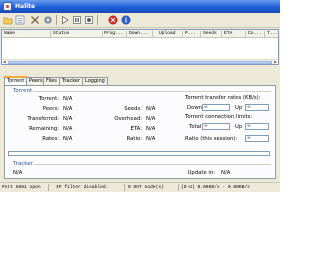 This screenshot has height=270, width=320. I want to click on scrollbar-thumb, so click(140, 62).